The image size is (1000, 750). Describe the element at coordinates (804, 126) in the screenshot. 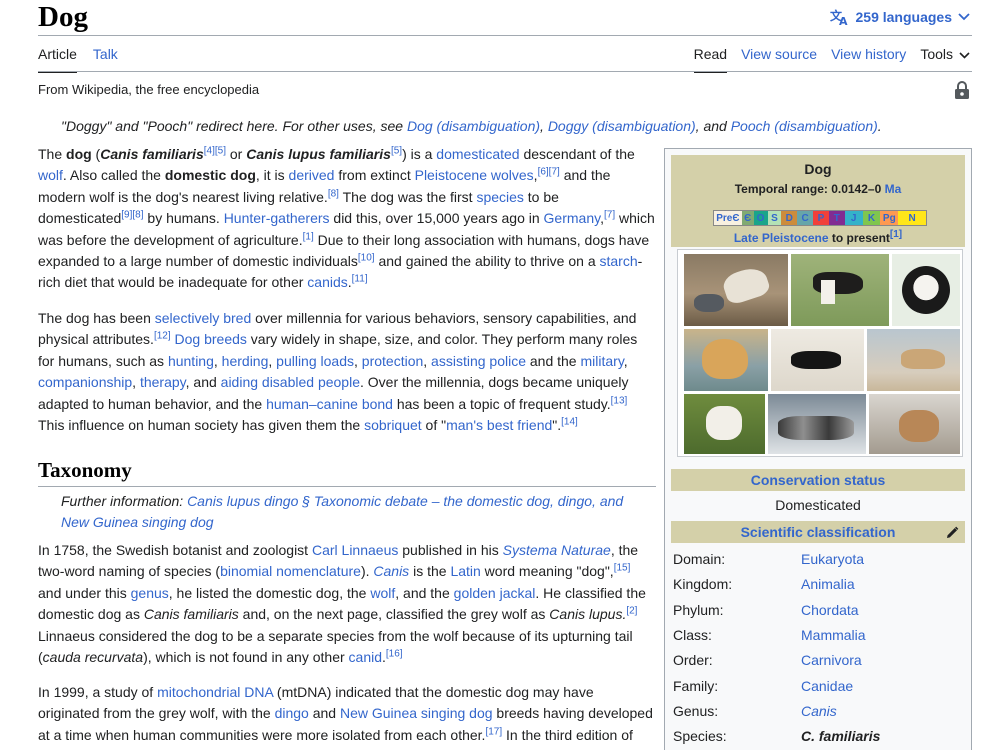

I see `hatnote-link-pooch-disambiguation: Pooch (disambiguation)` at that location.